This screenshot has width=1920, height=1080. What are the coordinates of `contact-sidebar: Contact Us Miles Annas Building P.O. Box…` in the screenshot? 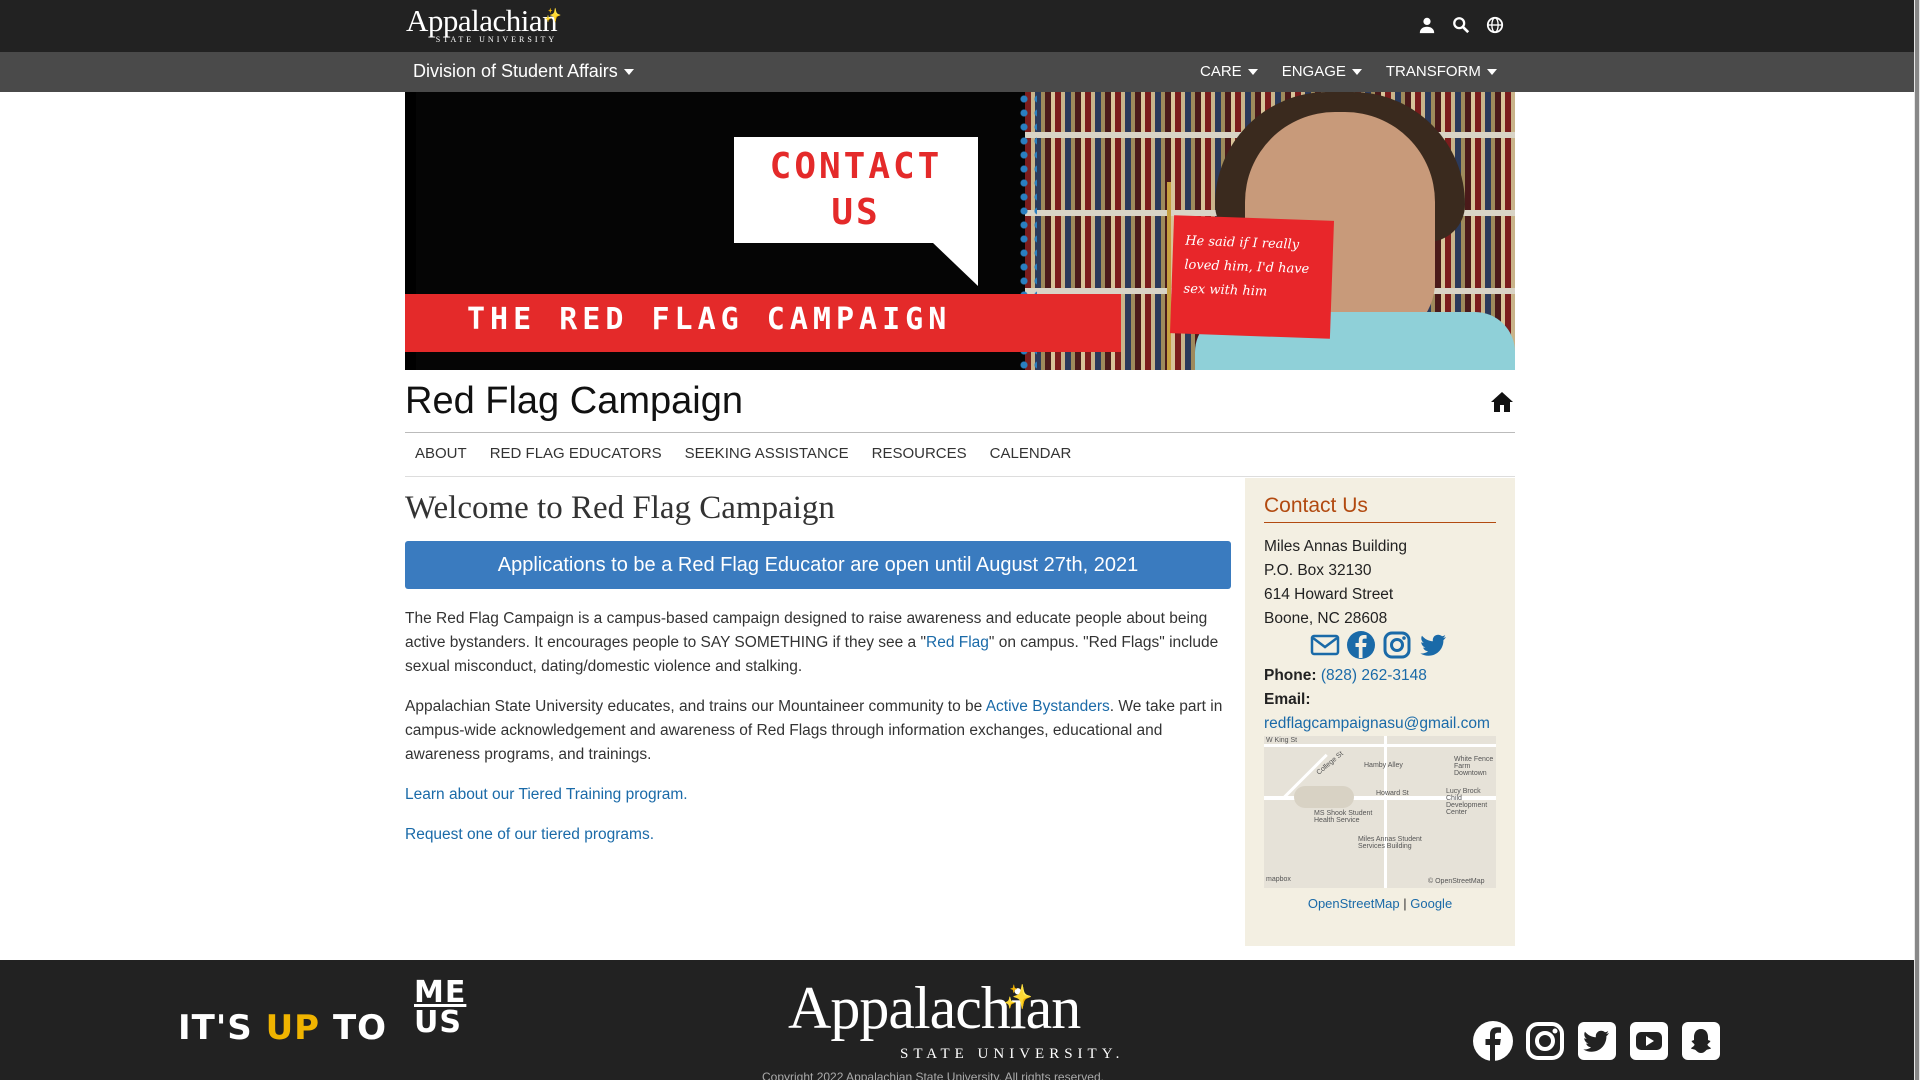 It's located at (1380, 712).